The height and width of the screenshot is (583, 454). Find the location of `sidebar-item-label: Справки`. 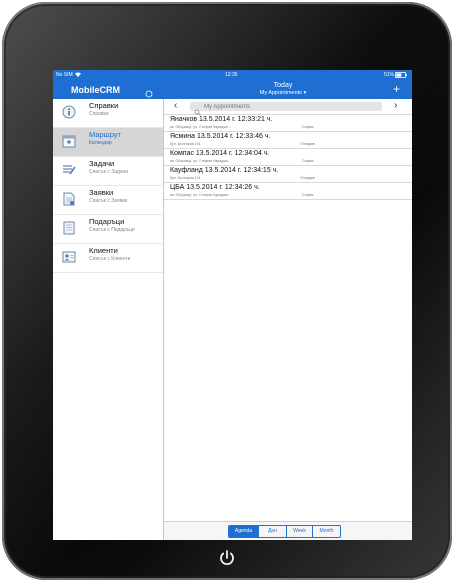

sidebar-item-label: Справки is located at coordinates (104, 105).